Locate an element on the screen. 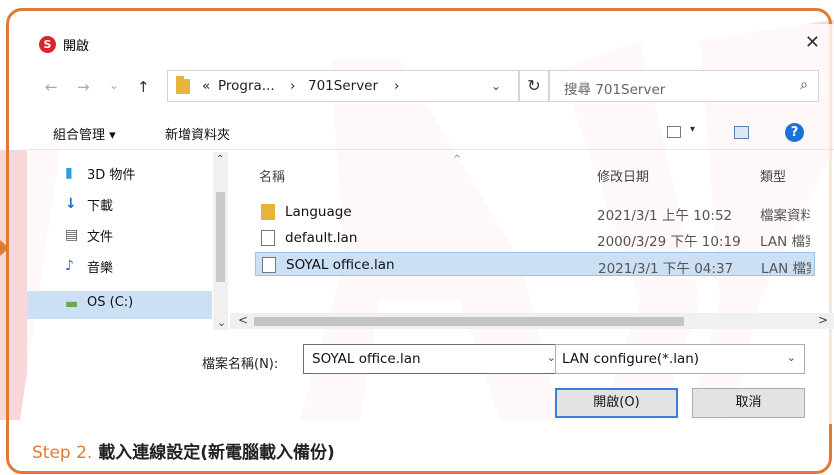 Image resolution: width=834 pixels, height=475 pixels. open-button: 開啟(O) is located at coordinates (616, 403).